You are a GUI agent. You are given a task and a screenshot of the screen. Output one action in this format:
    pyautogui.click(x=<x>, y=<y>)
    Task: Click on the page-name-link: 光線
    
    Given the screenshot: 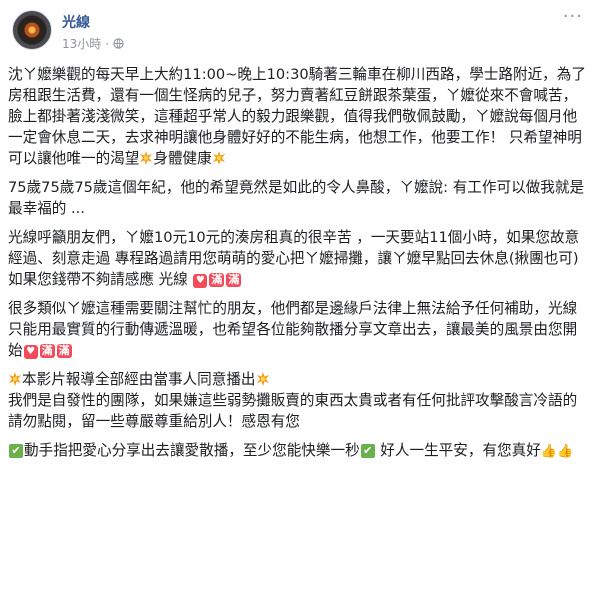 What is the action you would take?
    pyautogui.click(x=76, y=22)
    